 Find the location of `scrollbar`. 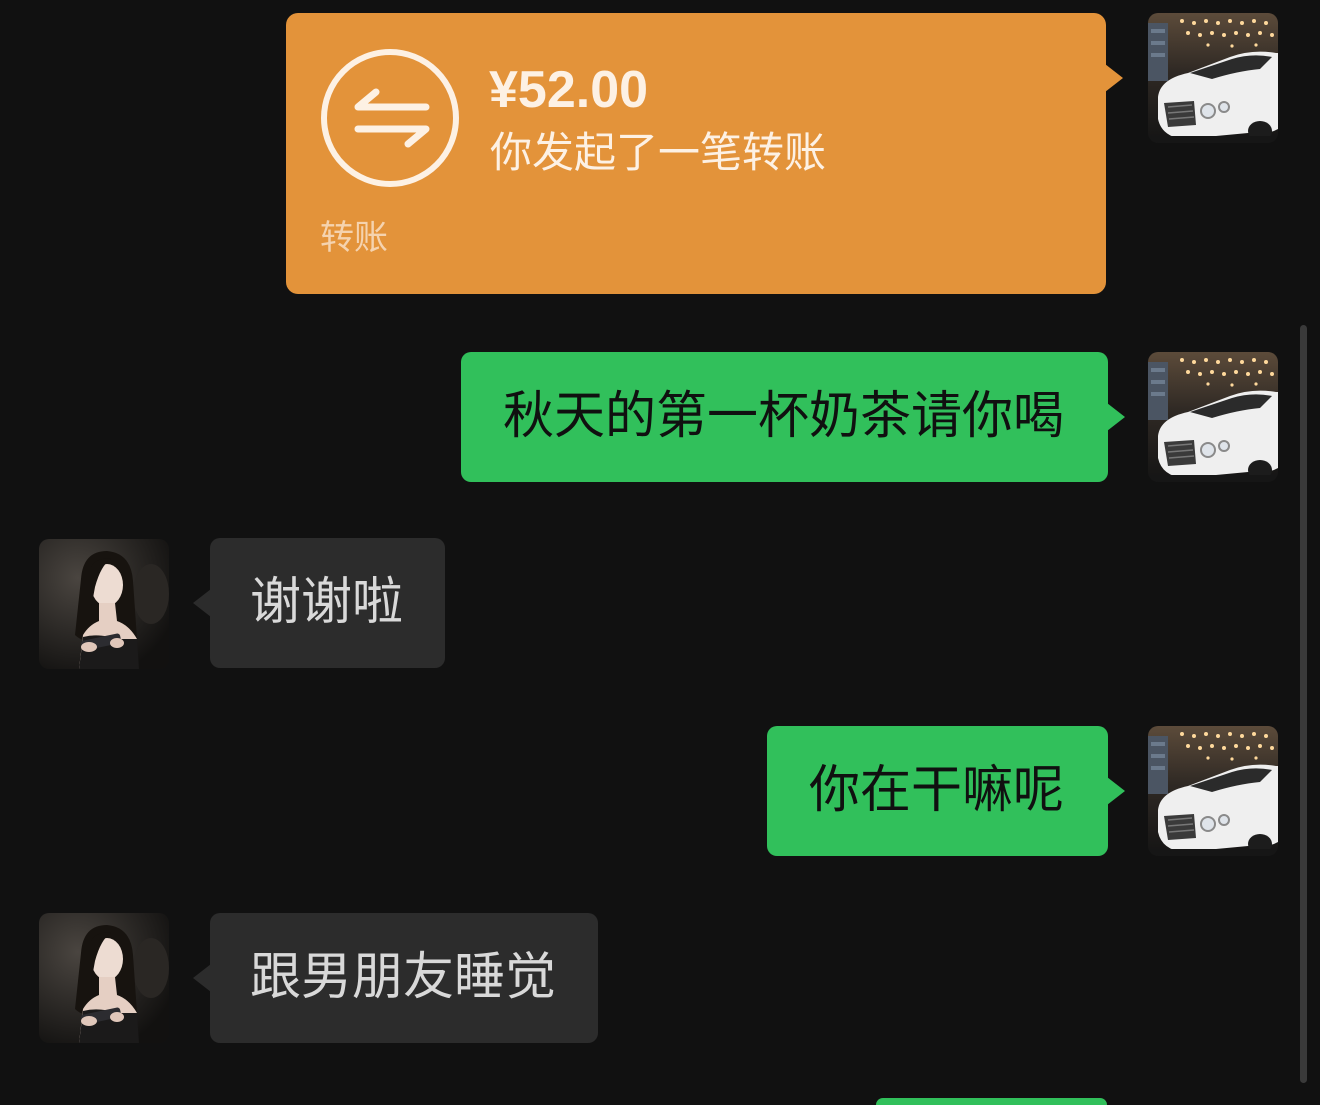

scrollbar is located at coordinates (1303, 704).